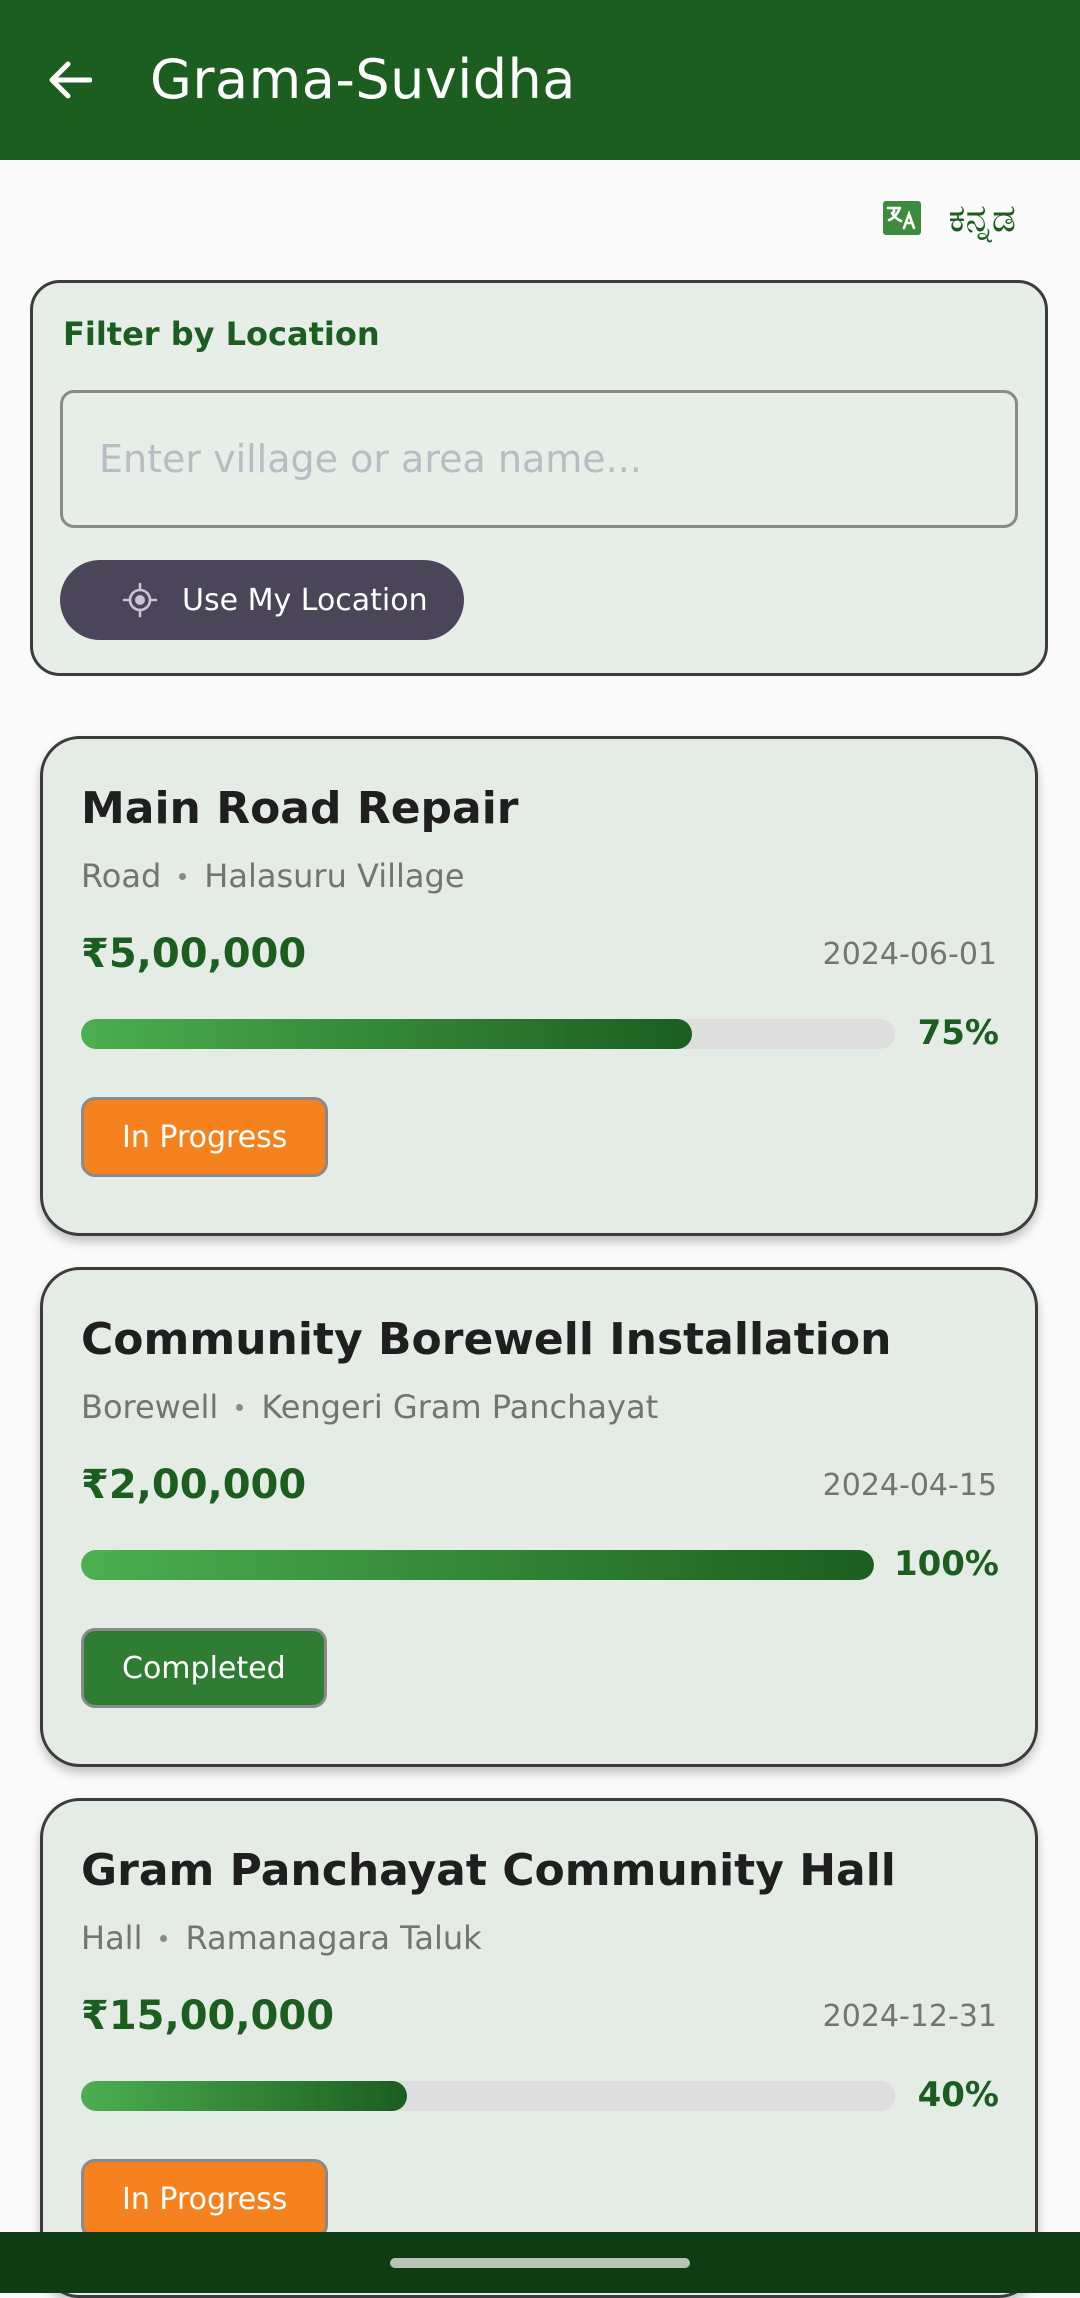  What do you see at coordinates (982, 217) in the screenshot?
I see `language-label: ಕನ್ನಡ` at bounding box center [982, 217].